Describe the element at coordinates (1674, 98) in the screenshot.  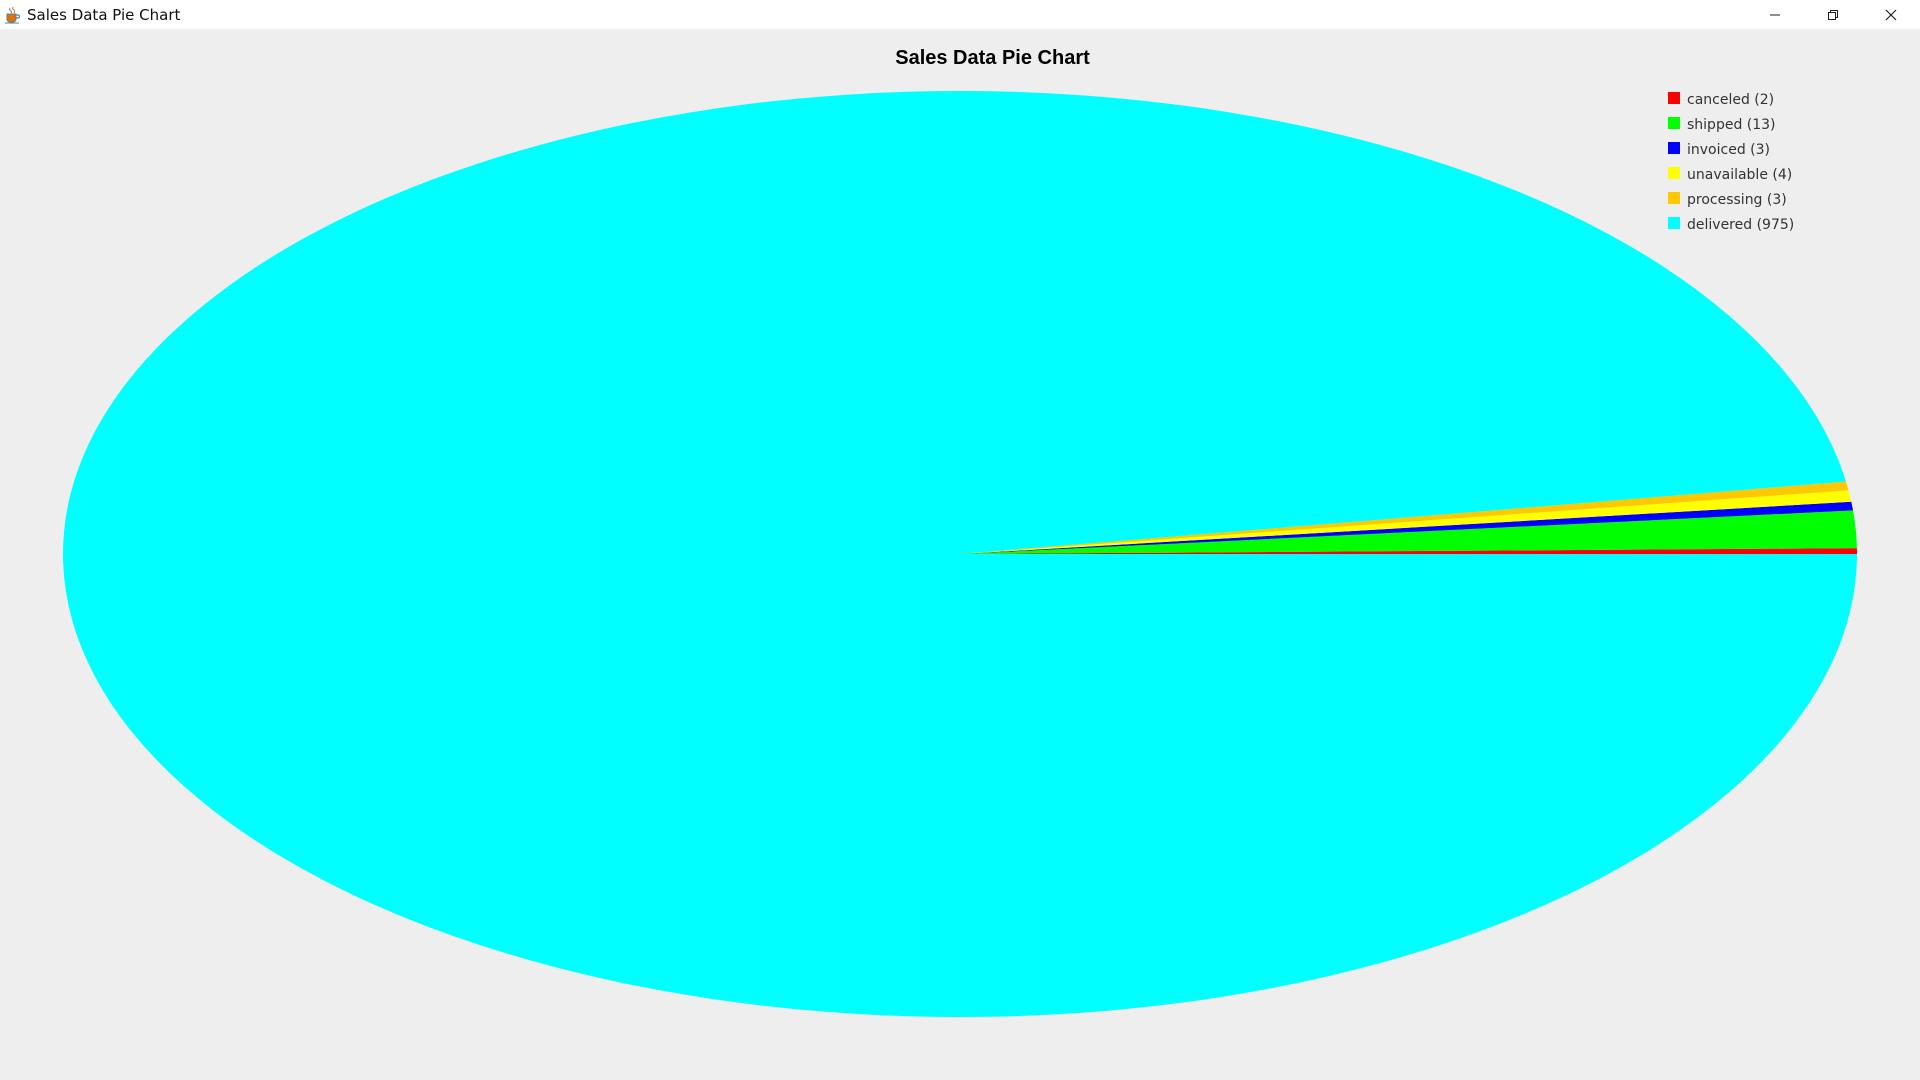
I see `legend-swatch-canceled` at that location.